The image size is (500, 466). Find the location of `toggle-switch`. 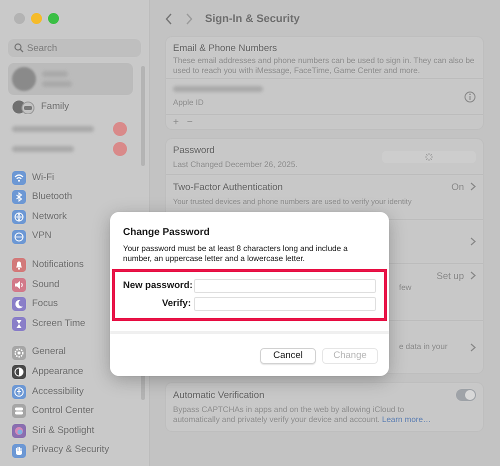

toggle-switch is located at coordinates (466, 395).